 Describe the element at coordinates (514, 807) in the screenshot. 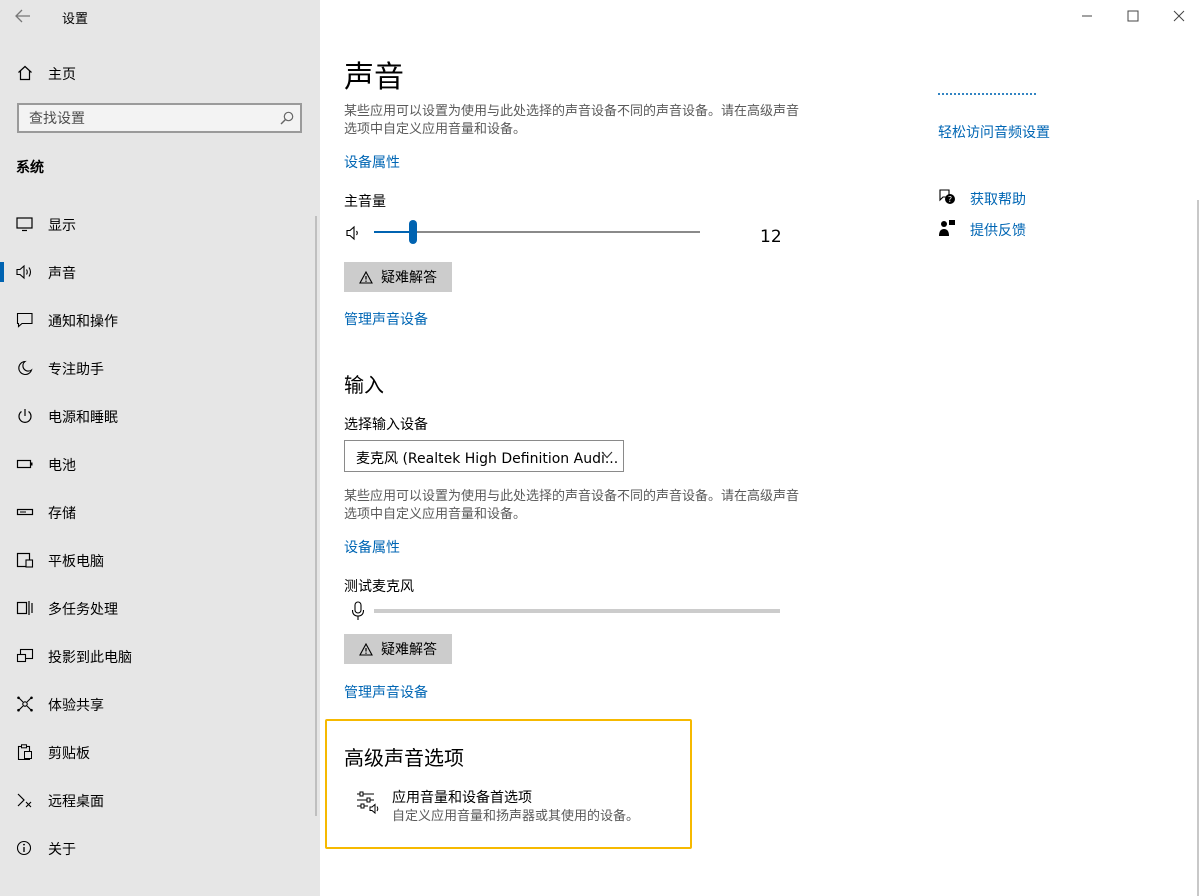

I see `app-volume-preferences-item: 应用音量和设备首选项 自定义应用音量和扬声器或其使用的设备。` at that location.